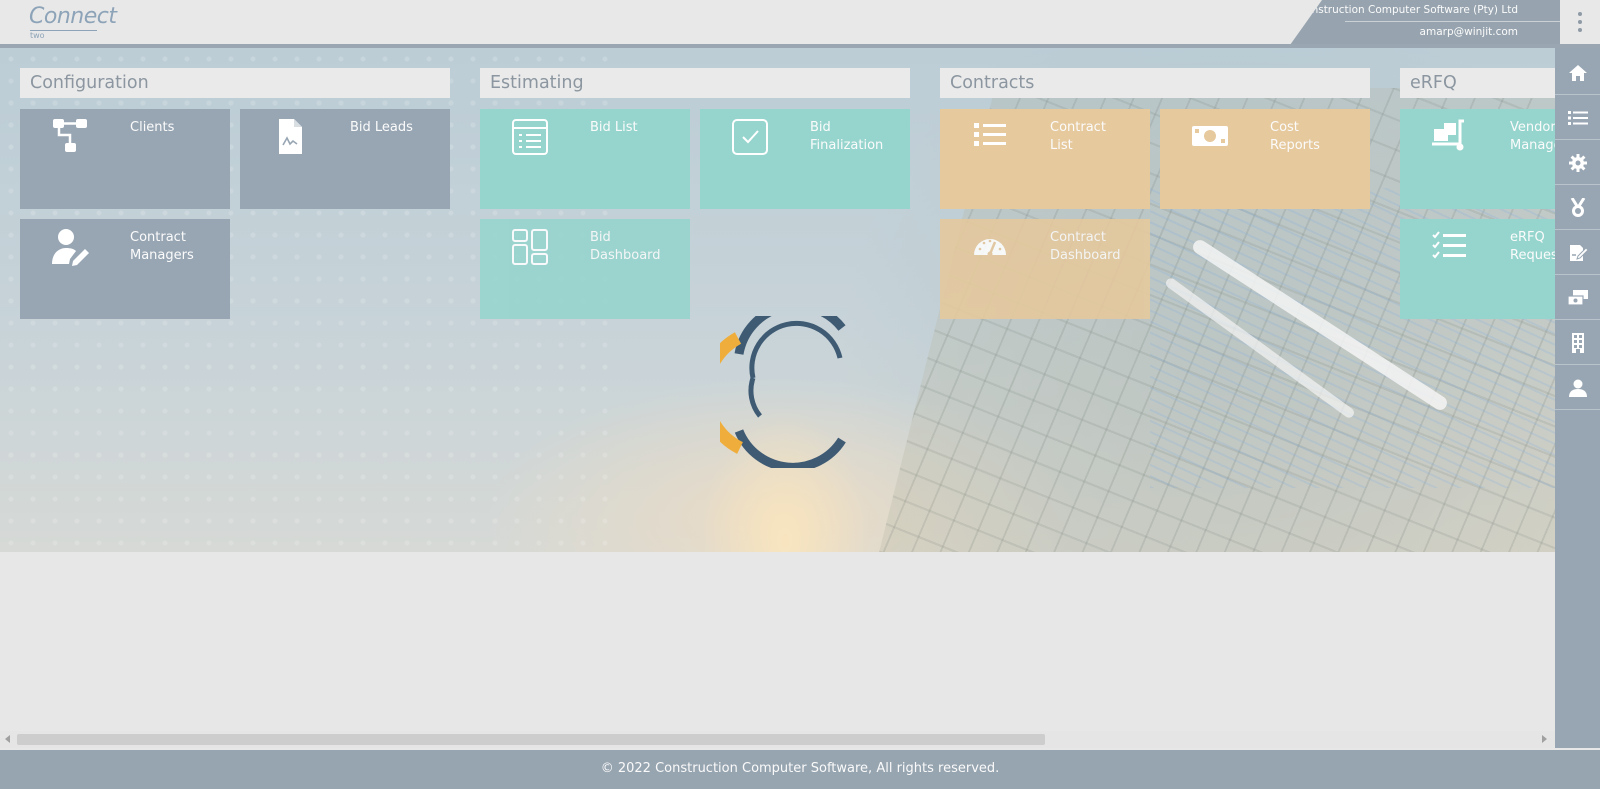  I want to click on sidebar-item-home, so click(1577, 73).